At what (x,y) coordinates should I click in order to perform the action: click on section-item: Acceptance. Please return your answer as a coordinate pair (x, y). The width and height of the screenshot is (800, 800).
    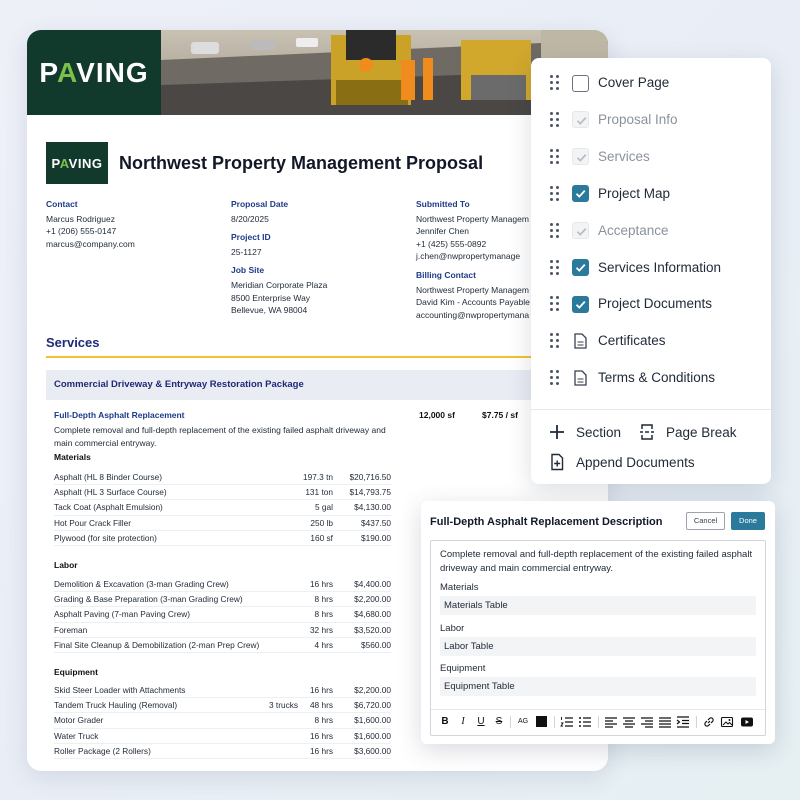
    Looking at the image, I should click on (651, 231).